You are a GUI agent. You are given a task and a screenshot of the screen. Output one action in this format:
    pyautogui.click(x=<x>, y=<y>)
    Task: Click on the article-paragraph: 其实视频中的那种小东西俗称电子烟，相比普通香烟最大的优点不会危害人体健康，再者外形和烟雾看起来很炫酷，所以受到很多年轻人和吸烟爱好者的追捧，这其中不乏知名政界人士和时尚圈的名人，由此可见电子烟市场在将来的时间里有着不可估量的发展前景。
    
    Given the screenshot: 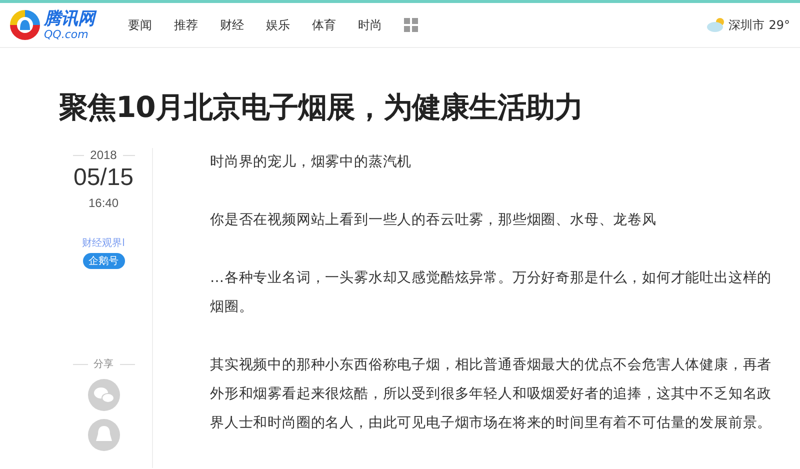 What is the action you would take?
    pyautogui.click(x=491, y=394)
    